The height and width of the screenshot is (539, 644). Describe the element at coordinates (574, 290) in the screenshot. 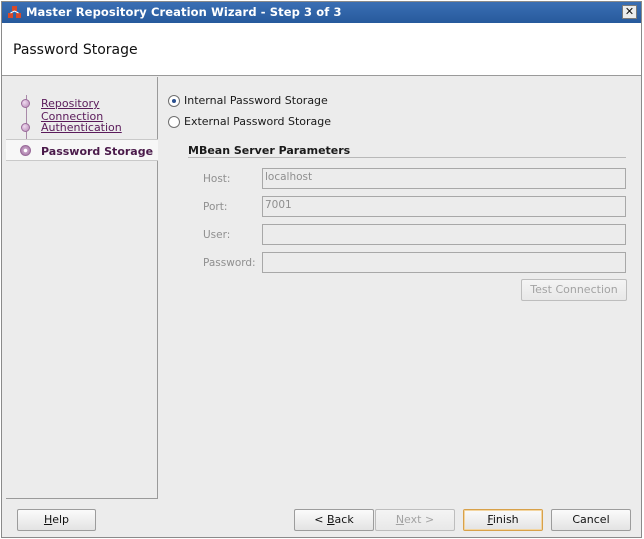

I see `test-connection-button: Test Connection` at that location.